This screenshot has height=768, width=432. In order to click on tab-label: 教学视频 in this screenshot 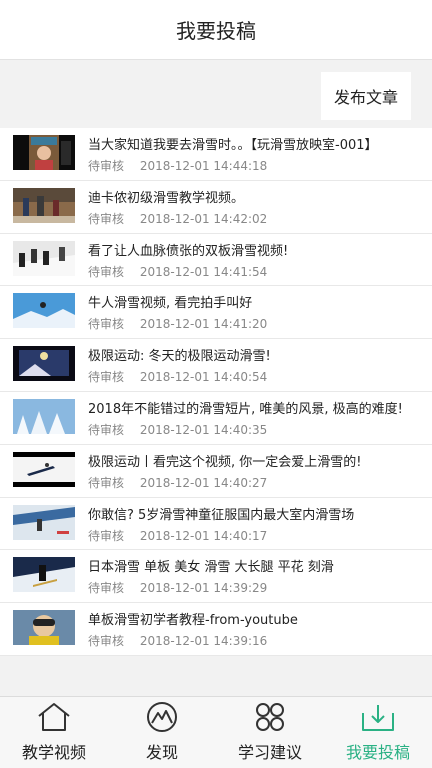, I will do `click(53, 752)`.